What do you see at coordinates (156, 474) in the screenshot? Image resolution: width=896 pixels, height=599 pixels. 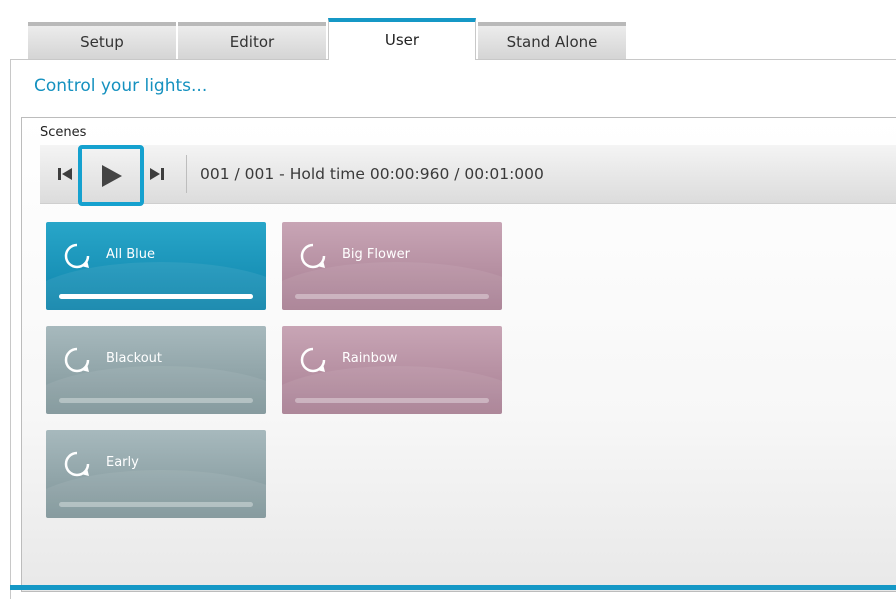 I see `scene-tile-early: Early` at bounding box center [156, 474].